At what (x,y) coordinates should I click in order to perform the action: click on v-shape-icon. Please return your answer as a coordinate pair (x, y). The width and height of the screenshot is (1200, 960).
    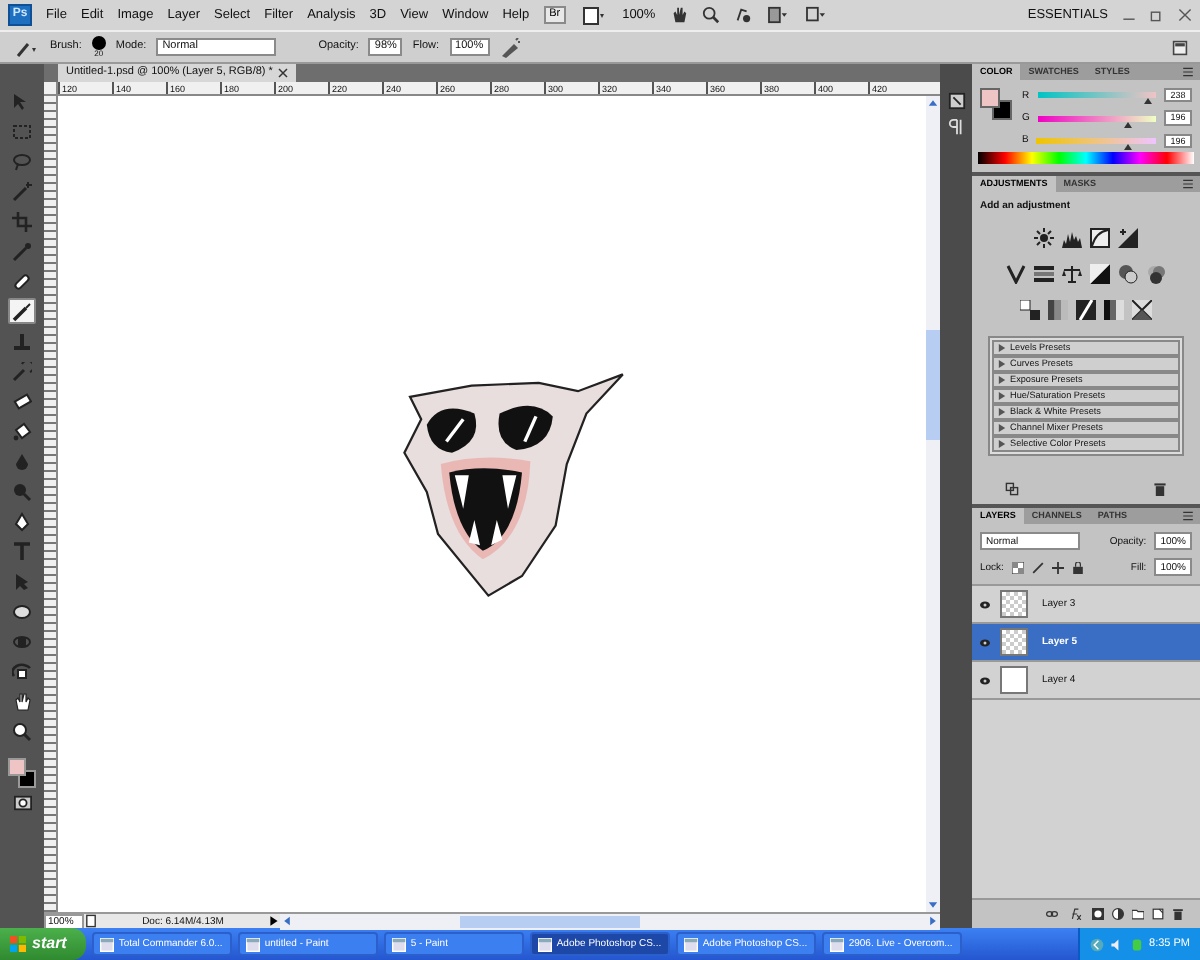
    Looking at the image, I should click on (1016, 274).